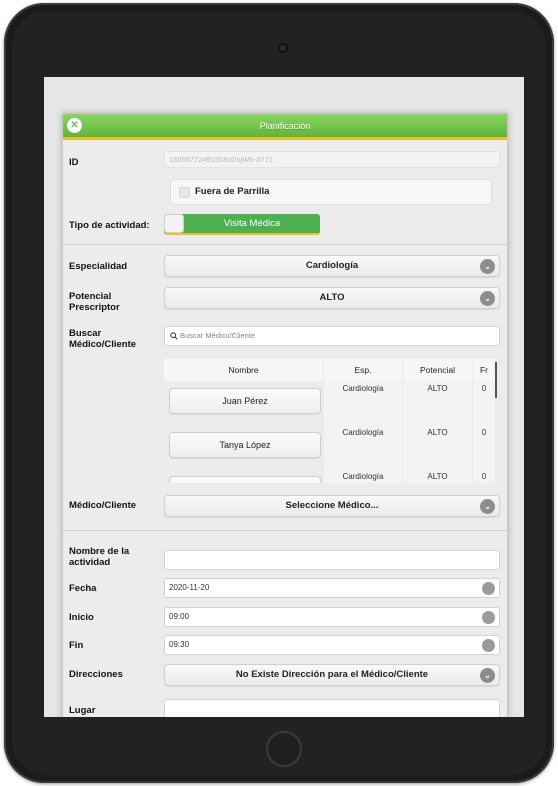 Image resolution: width=558 pixels, height=786 pixels. Describe the element at coordinates (74, 125) in the screenshot. I see `close-icon: ✕` at that location.